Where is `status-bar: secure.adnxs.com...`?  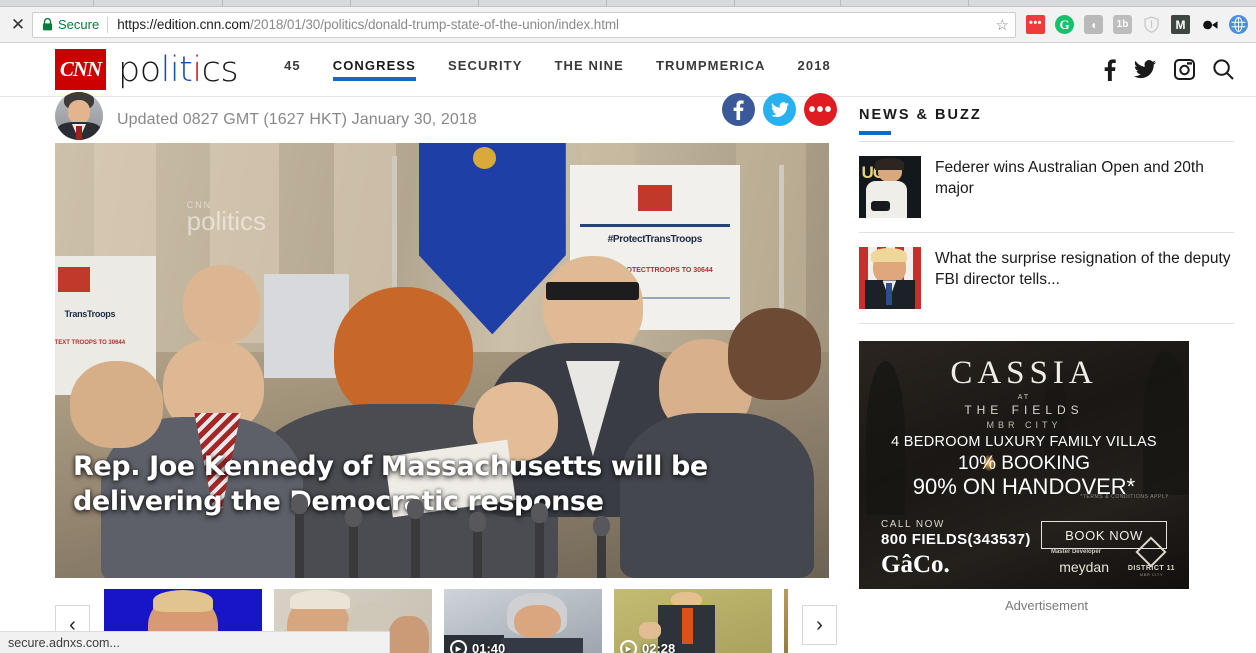 status-bar: secure.adnxs.com... is located at coordinates (195, 642).